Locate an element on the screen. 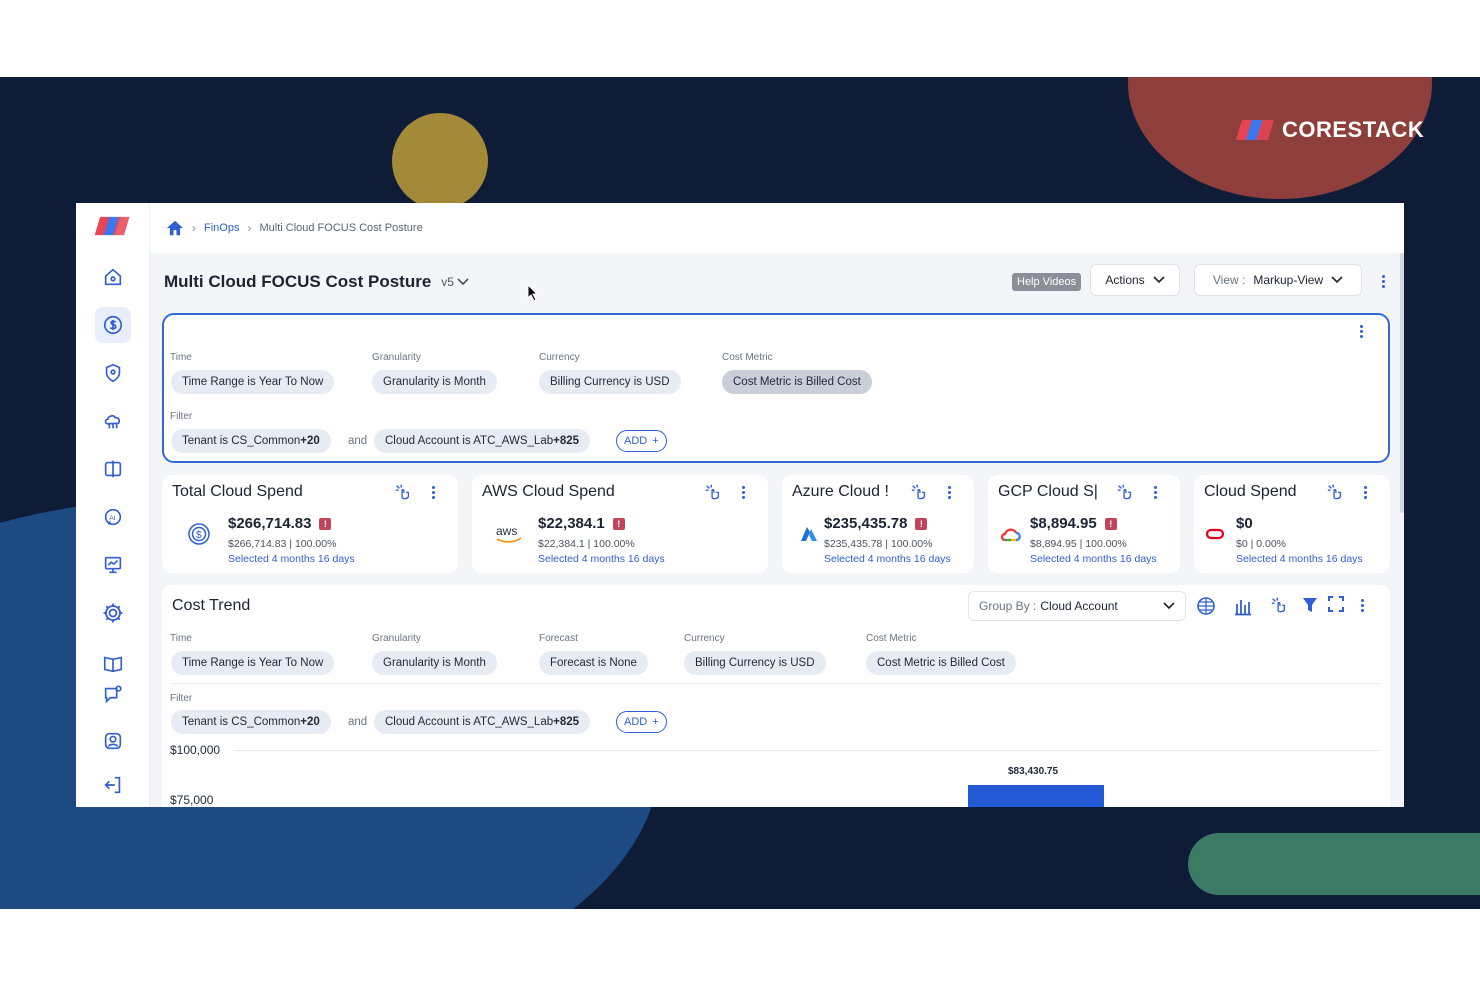 This screenshot has height=987, width=1480. help-videos-button: Help Videos is located at coordinates (1047, 282).